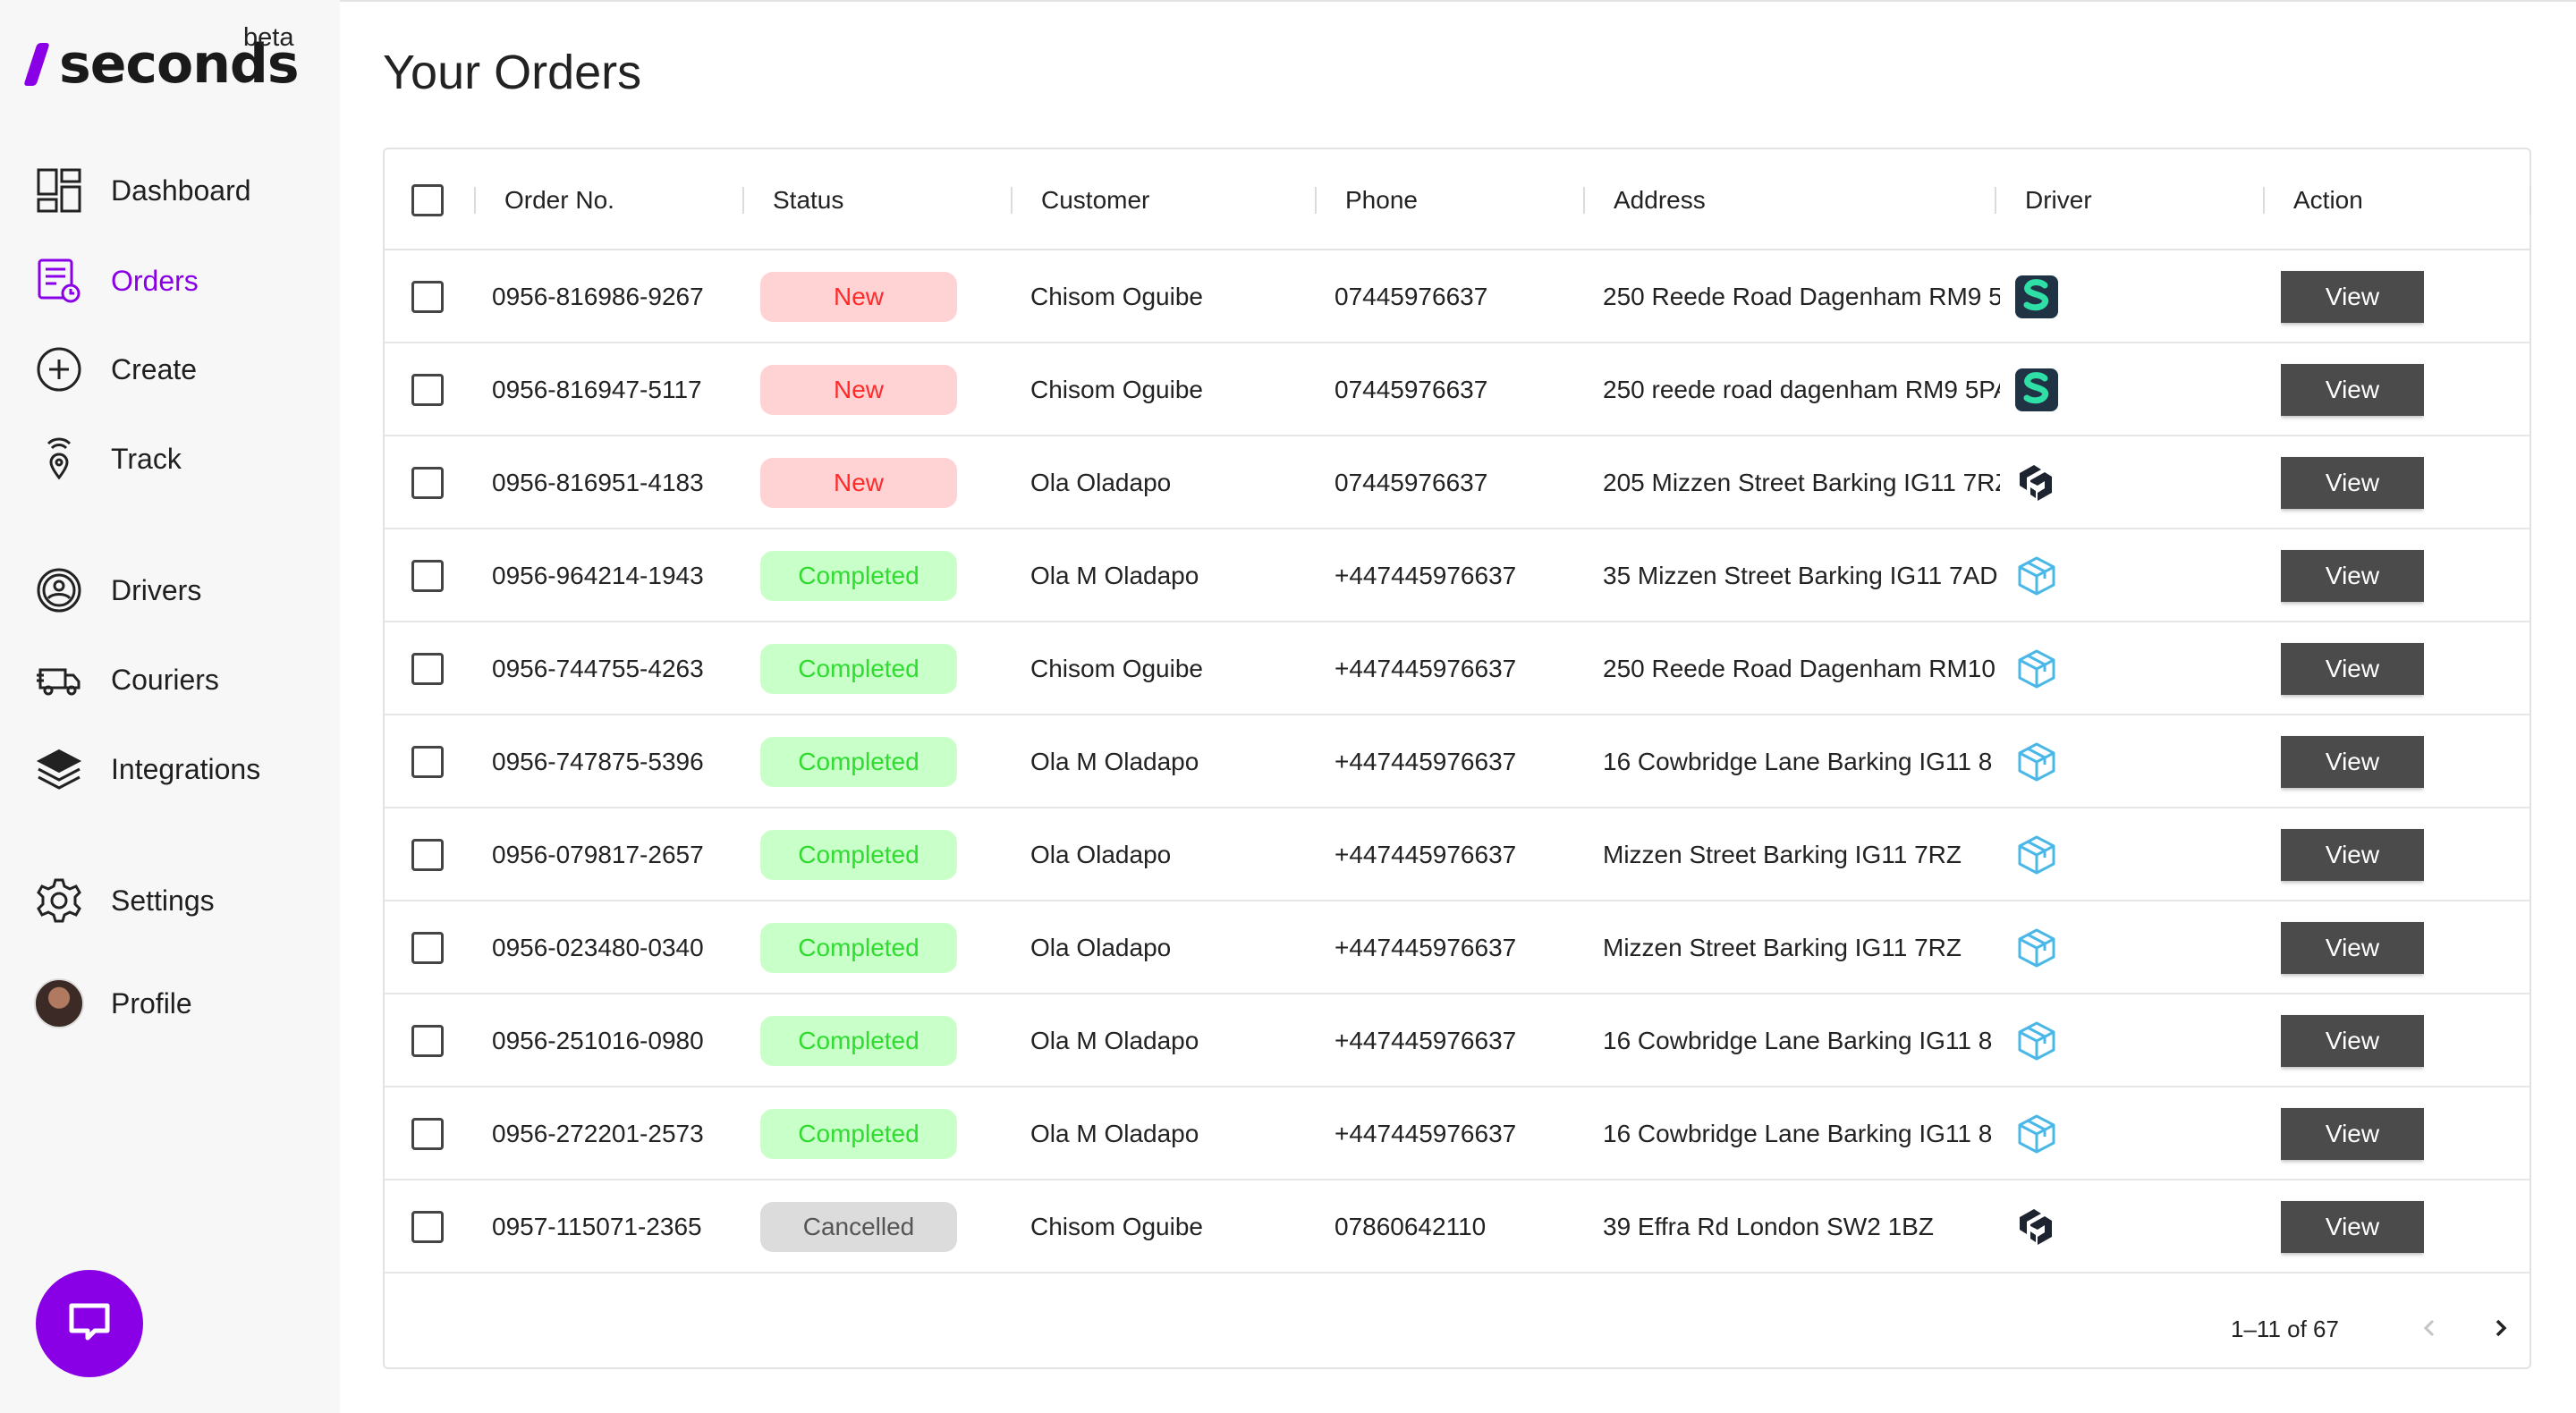  Describe the element at coordinates (186, 768) in the screenshot. I see `sidebar-item-label: Integrations` at that location.